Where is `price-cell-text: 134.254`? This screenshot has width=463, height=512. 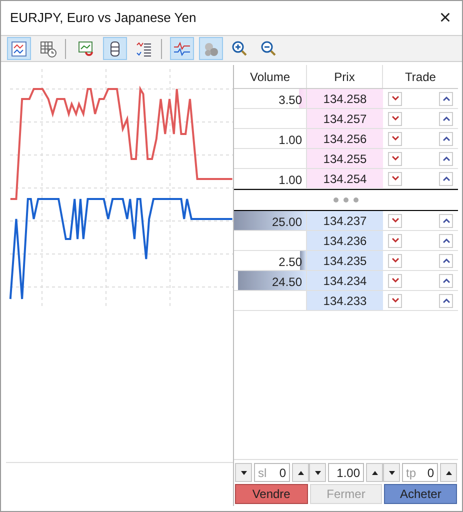 price-cell-text: 134.254 is located at coordinates (345, 179).